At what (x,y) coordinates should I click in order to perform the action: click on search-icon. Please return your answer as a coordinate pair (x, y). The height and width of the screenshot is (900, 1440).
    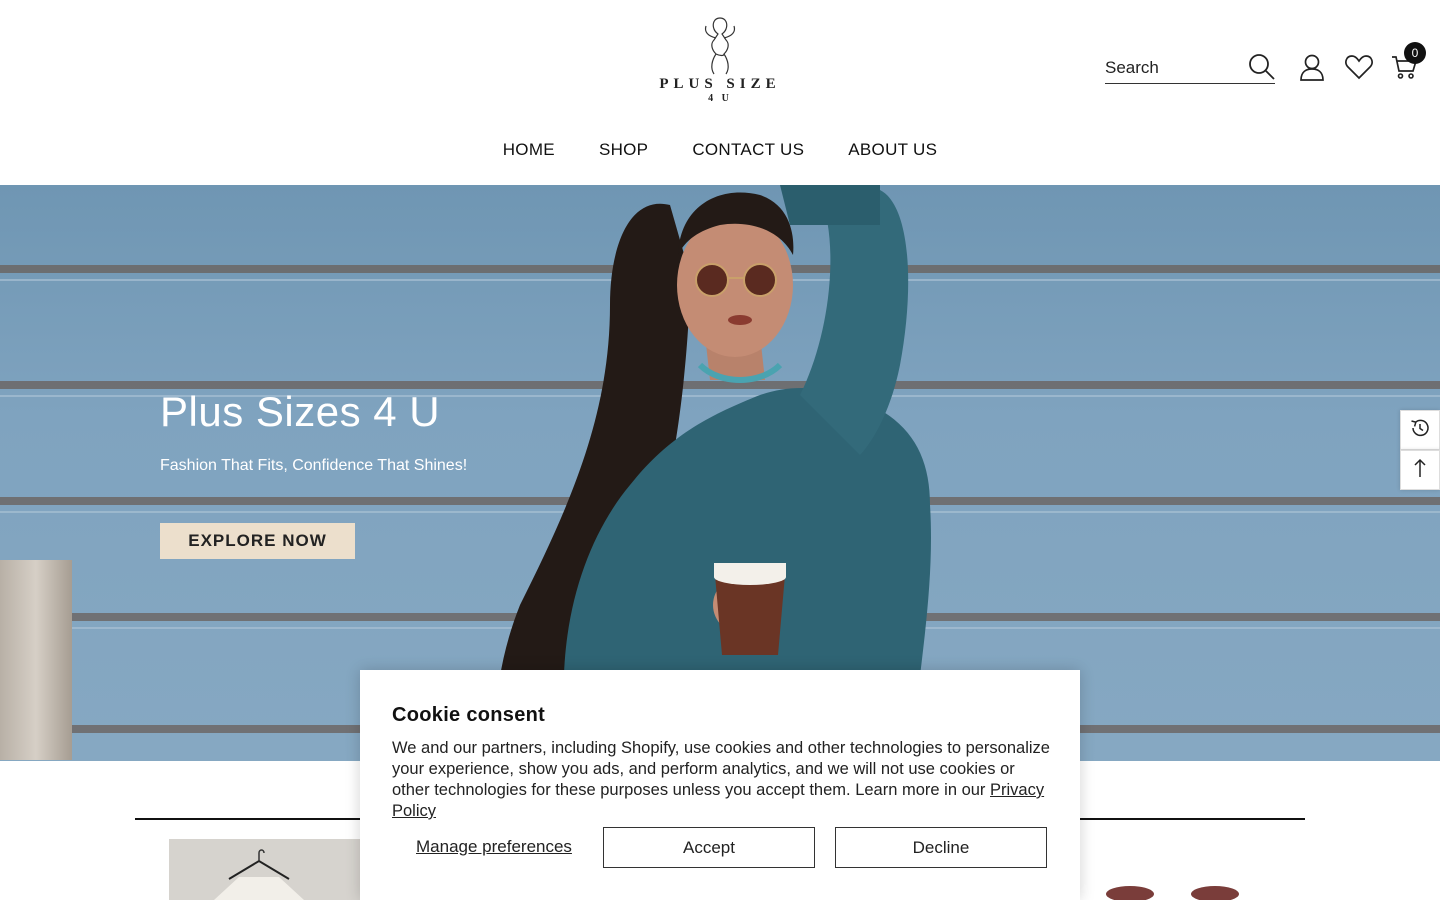
    Looking at the image, I should click on (1262, 67).